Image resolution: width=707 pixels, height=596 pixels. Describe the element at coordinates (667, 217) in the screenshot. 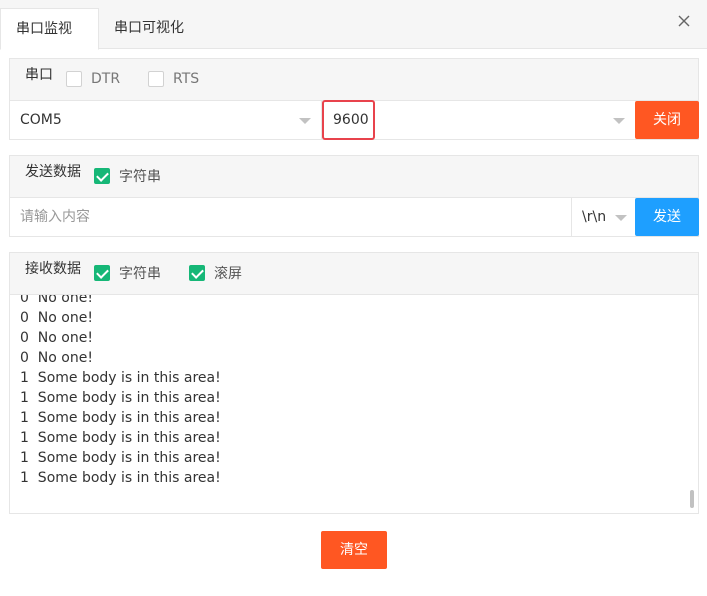

I see `send-button: 发送` at that location.